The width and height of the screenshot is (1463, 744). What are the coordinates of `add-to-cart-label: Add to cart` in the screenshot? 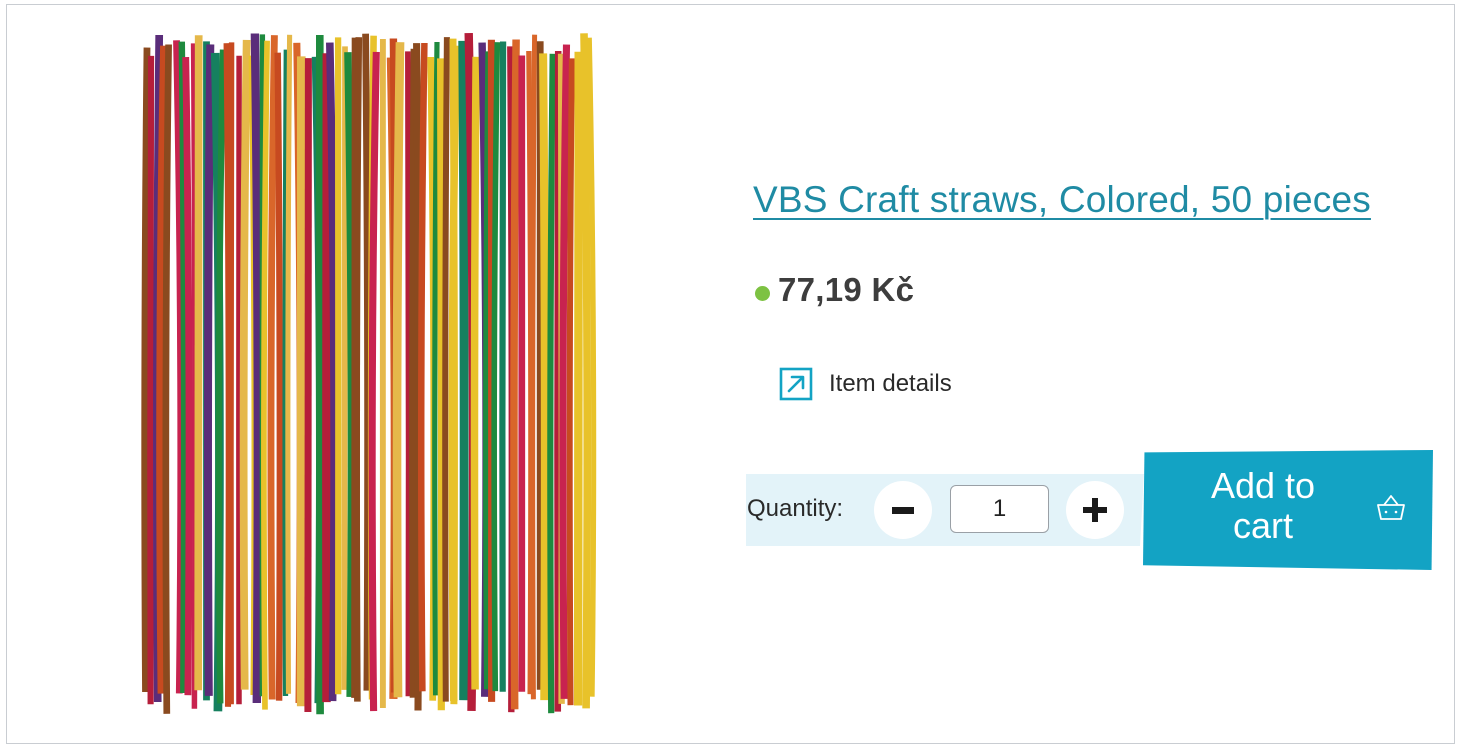 It's located at (1263, 506).